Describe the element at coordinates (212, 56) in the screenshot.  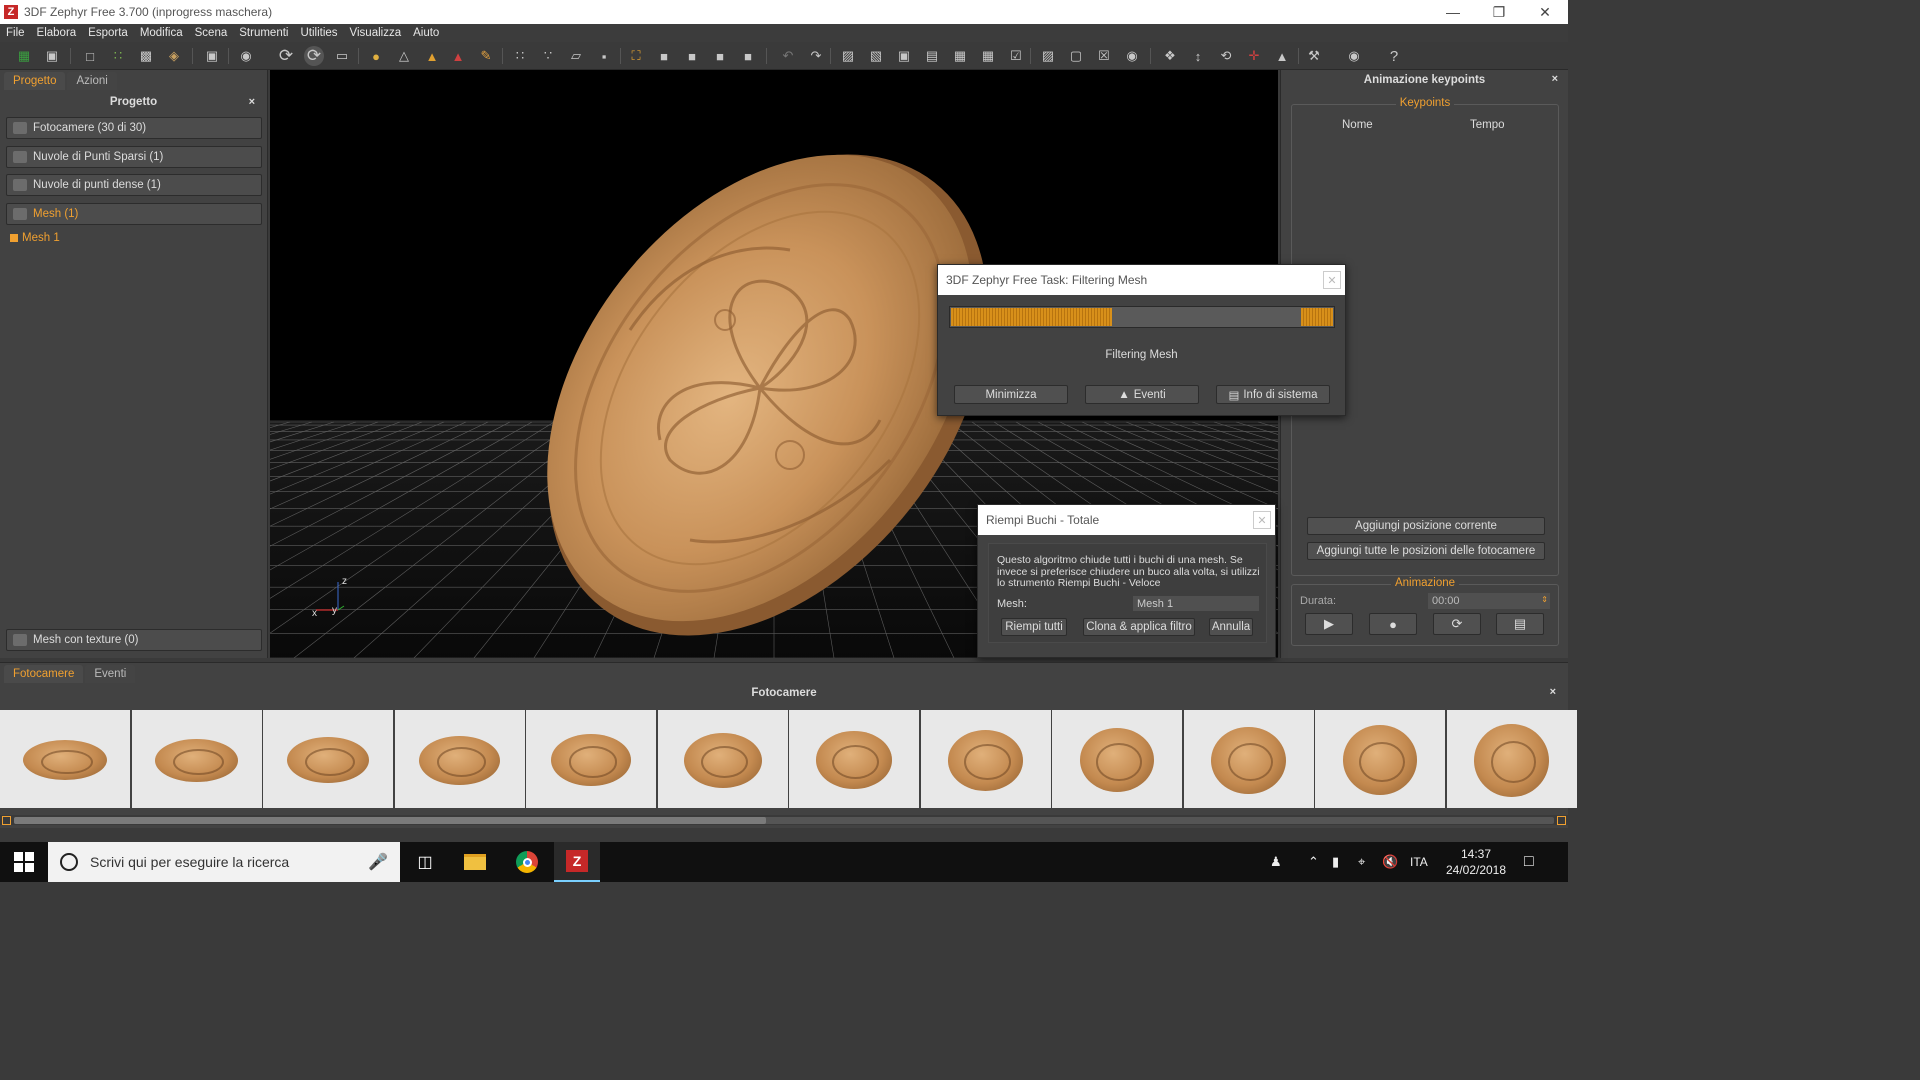
I see `textured-mesh-icon: ▣` at that location.